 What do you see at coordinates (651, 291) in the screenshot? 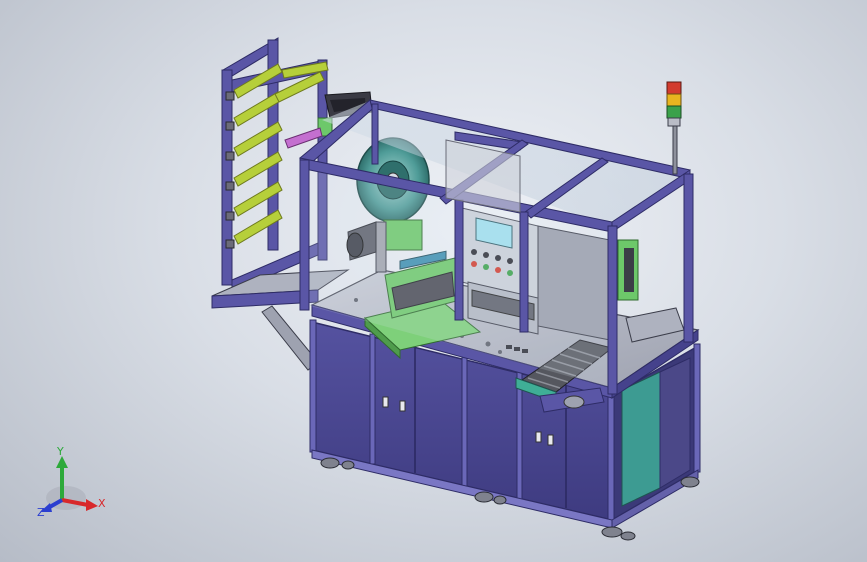
I see `side-film-unit` at bounding box center [651, 291].